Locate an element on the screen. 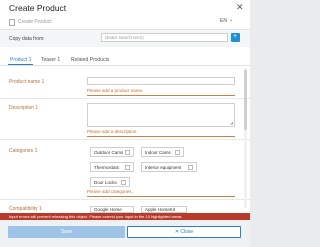 Image resolution: width=320 pixels, height=247 pixels. category-option-interior-equipment: Interior equipment is located at coordinates (169, 167).